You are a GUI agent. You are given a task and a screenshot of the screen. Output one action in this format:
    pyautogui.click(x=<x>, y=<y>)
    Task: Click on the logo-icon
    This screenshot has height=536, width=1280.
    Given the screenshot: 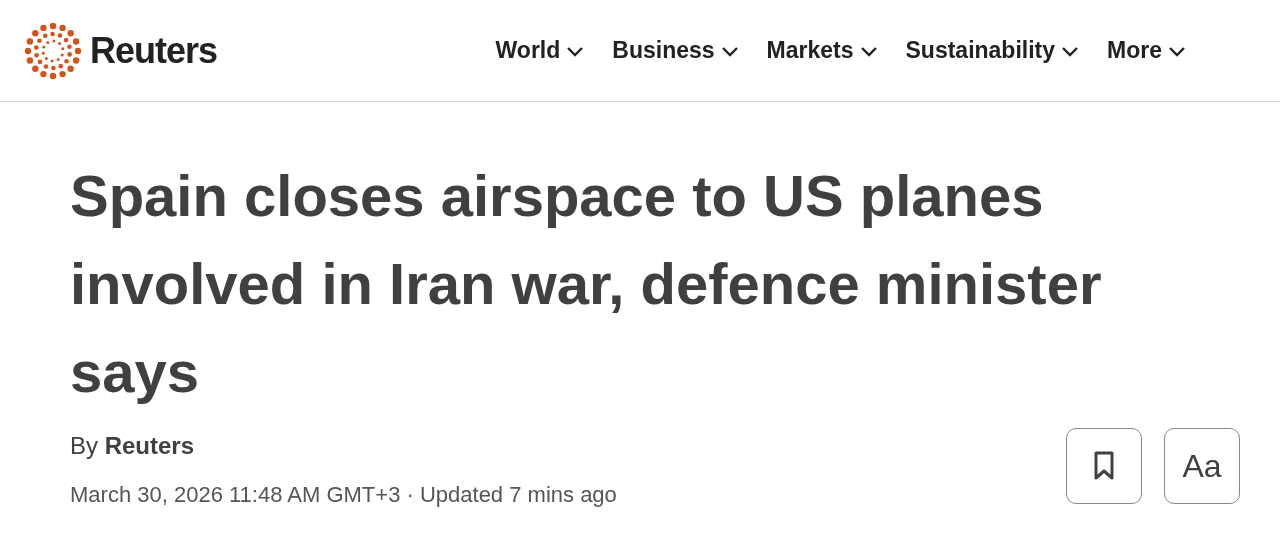 What is the action you would take?
    pyautogui.click(x=53, y=50)
    